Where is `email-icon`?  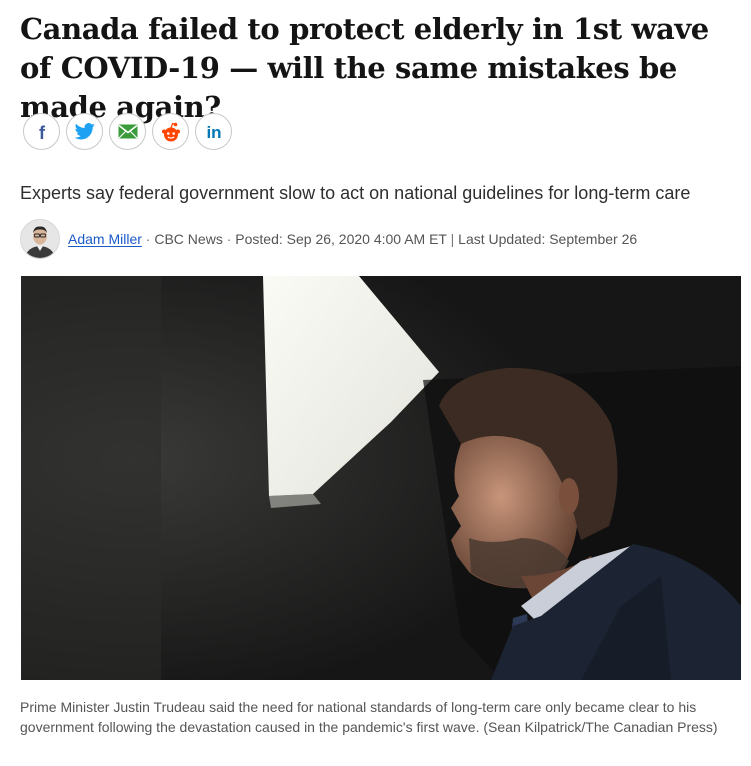
email-icon is located at coordinates (127, 131).